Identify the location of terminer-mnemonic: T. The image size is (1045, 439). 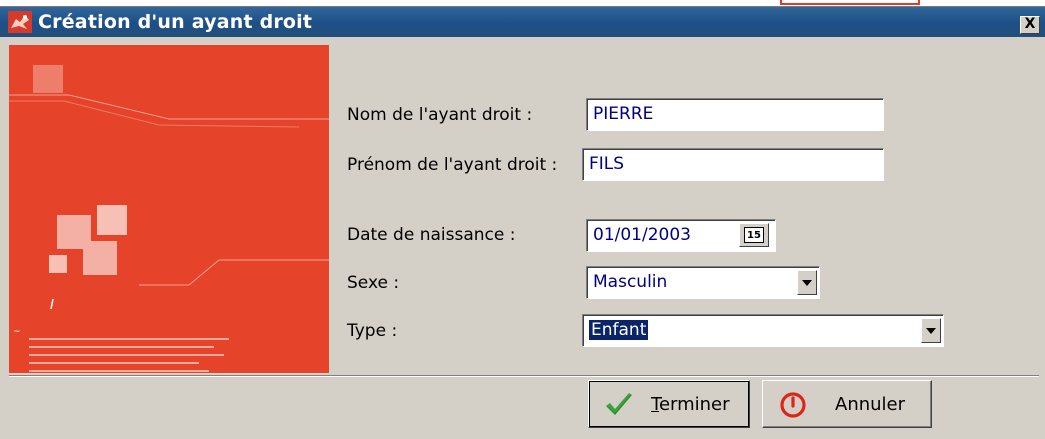
(655, 404).